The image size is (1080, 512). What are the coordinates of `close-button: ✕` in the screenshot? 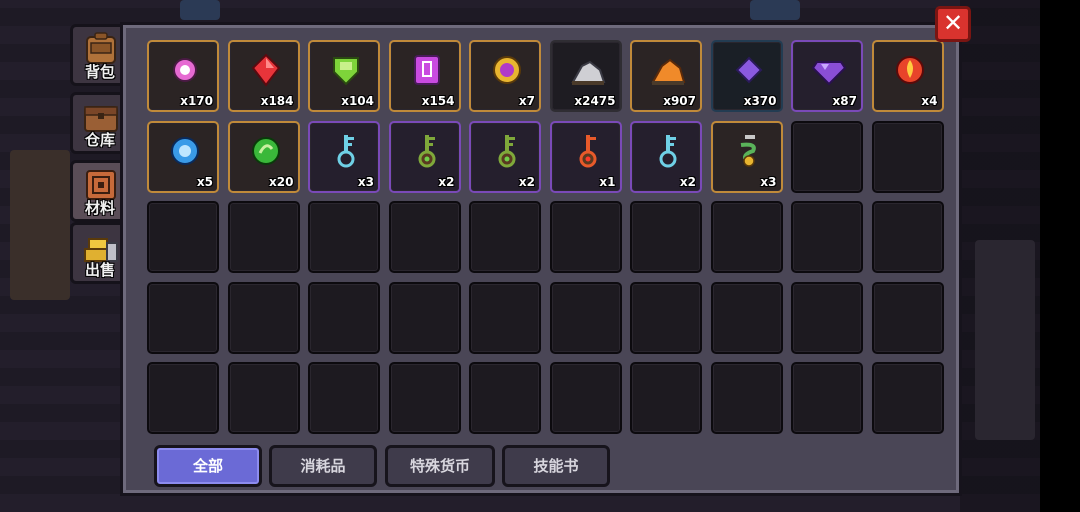 It's located at (953, 24).